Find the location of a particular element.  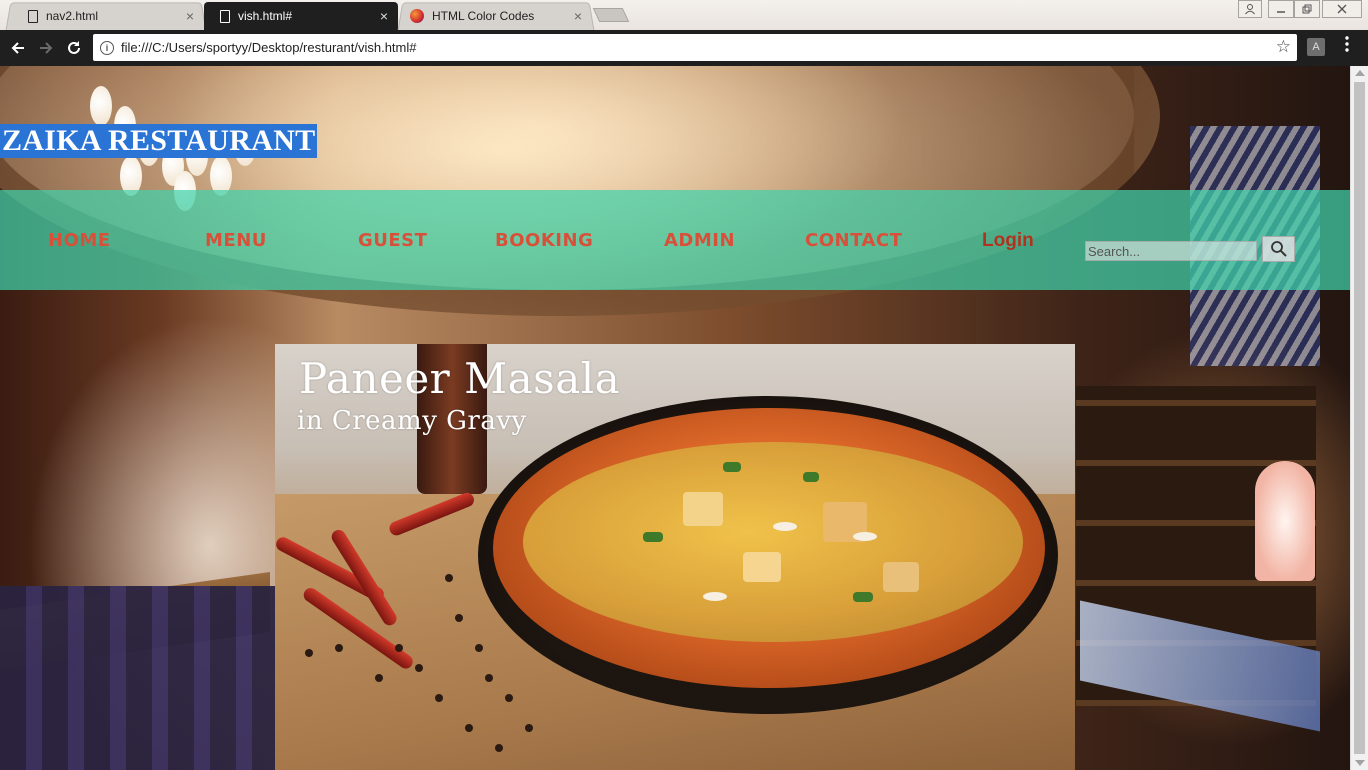

vertical-scrollbar is located at coordinates (1359, 418).